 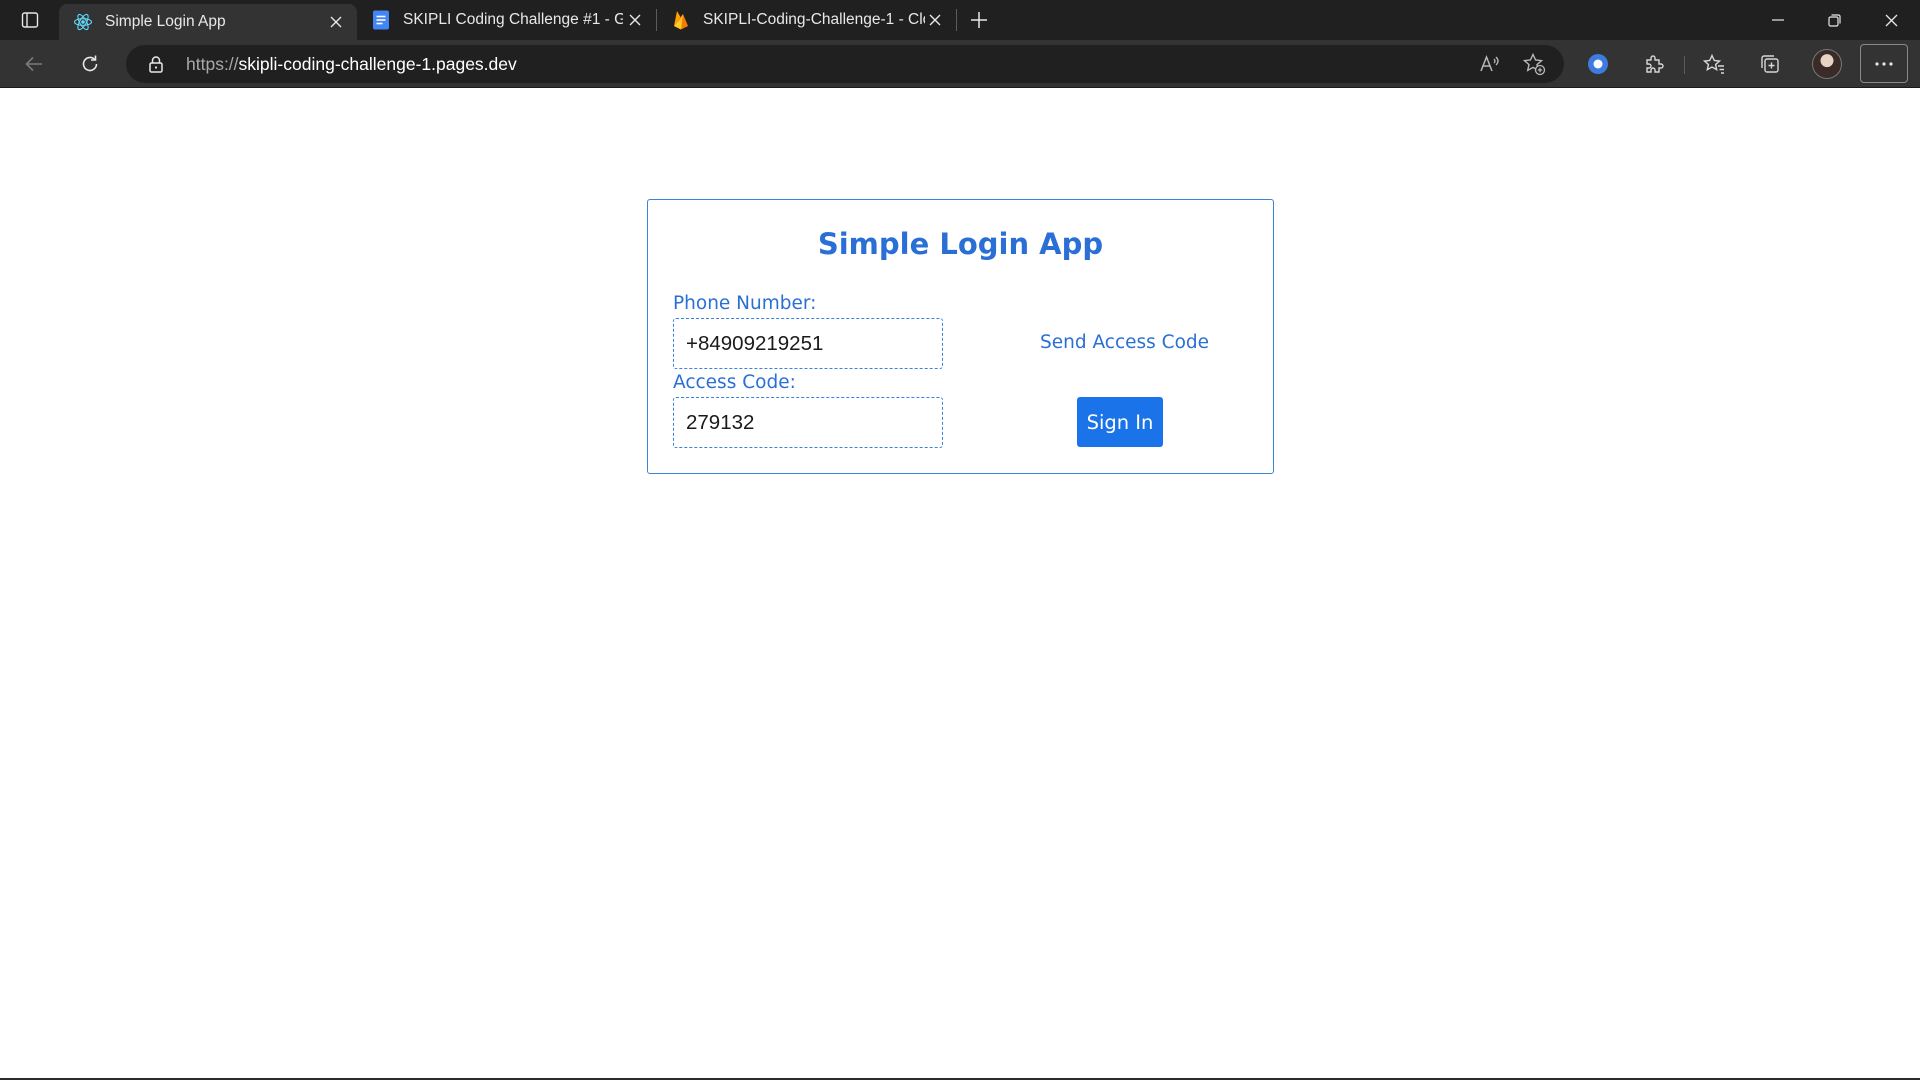 What do you see at coordinates (1827, 64) in the screenshot?
I see `profile-avatar` at bounding box center [1827, 64].